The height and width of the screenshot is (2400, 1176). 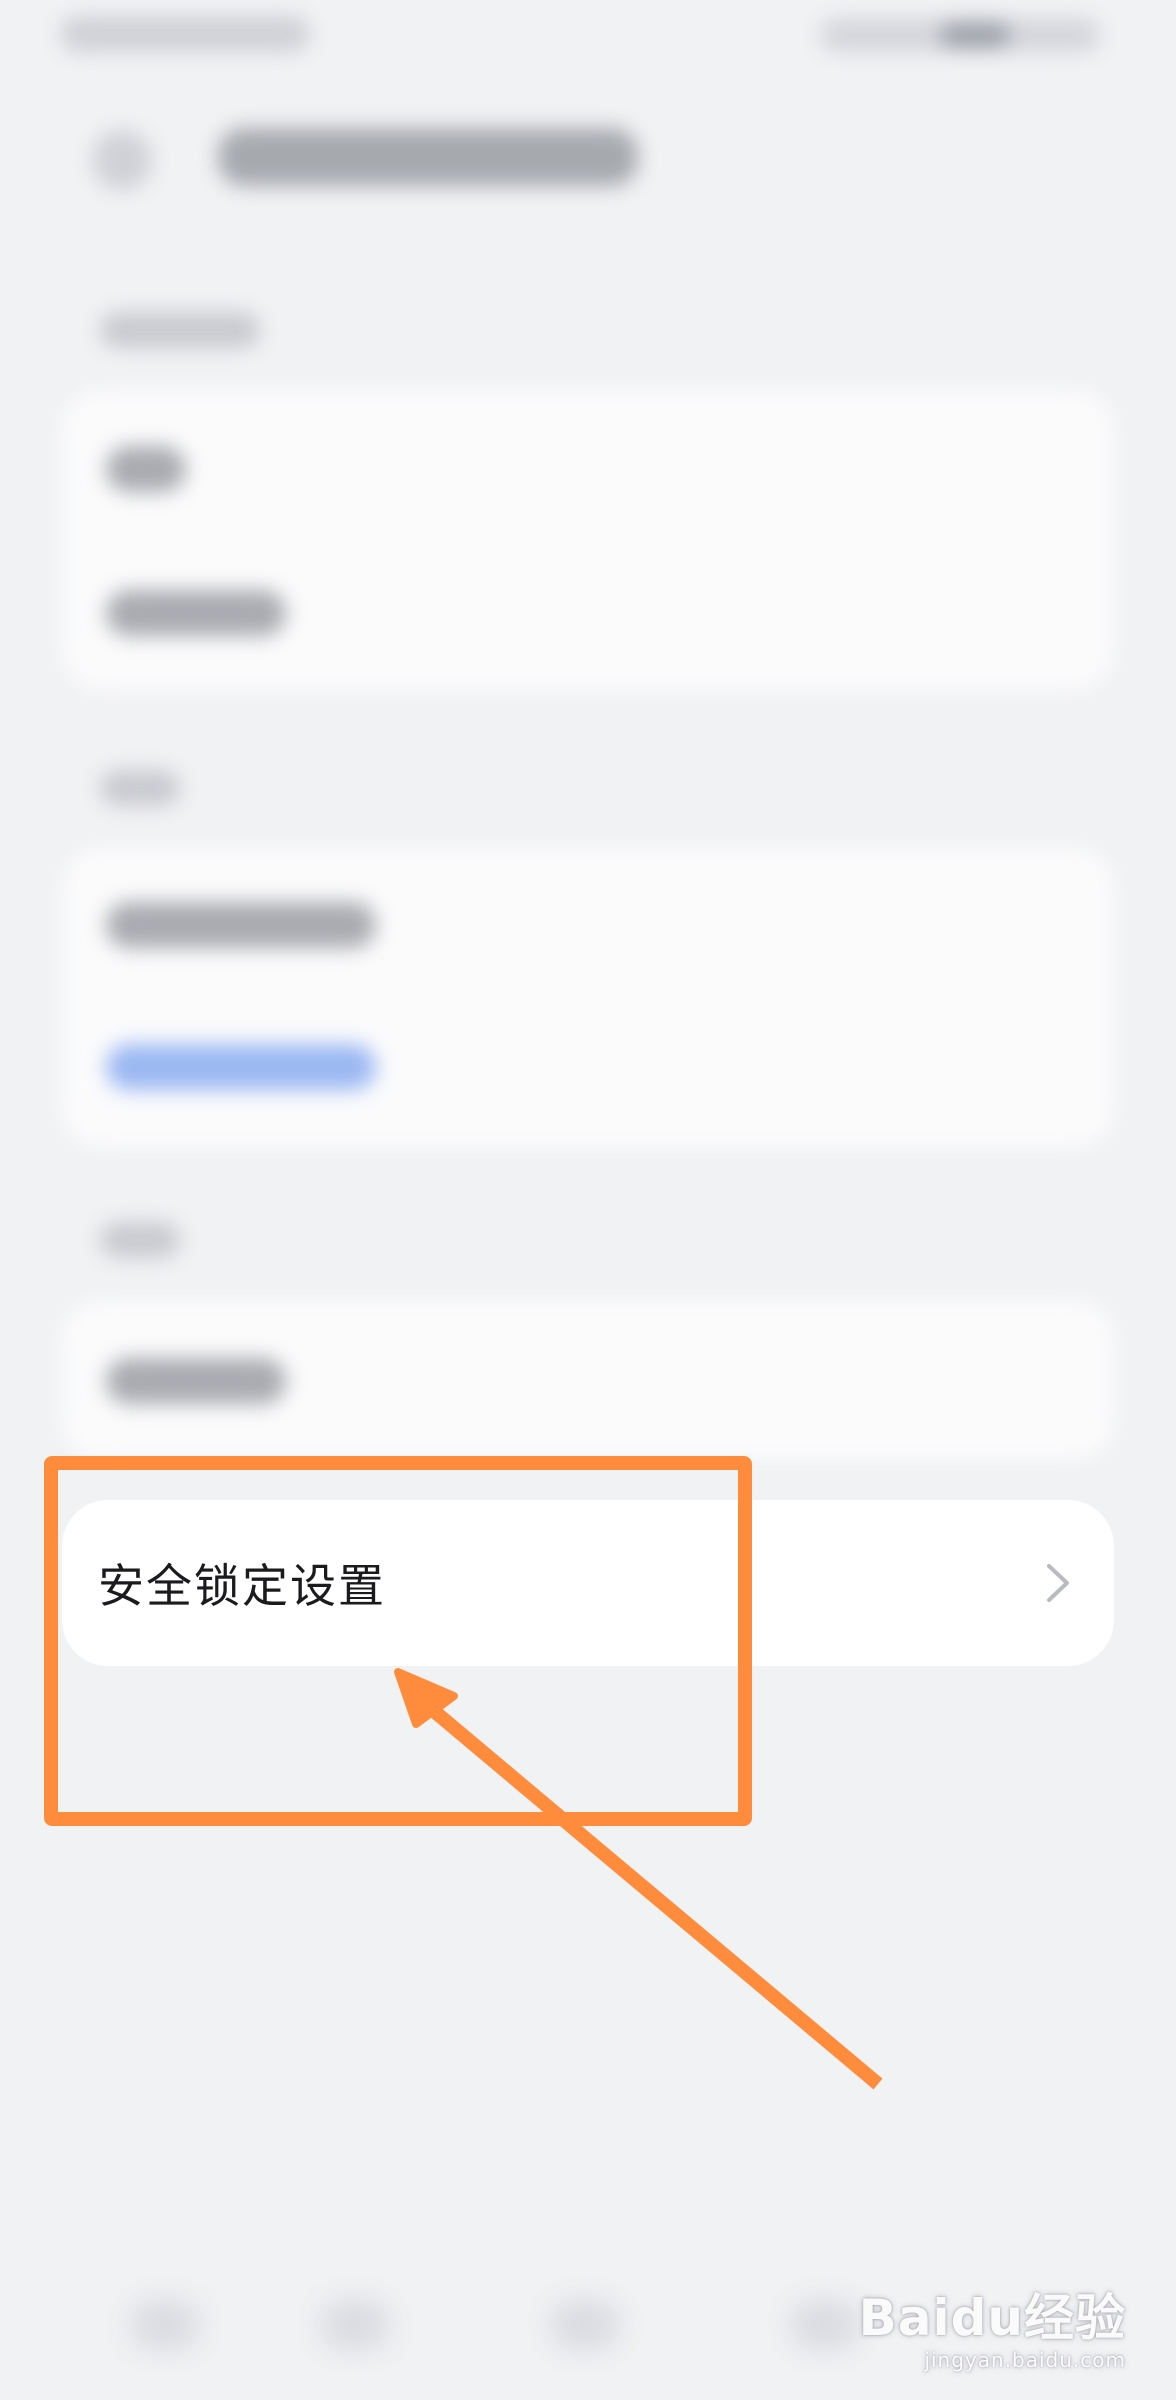 What do you see at coordinates (146, 469) in the screenshot?
I see `settings-row-1-label` at bounding box center [146, 469].